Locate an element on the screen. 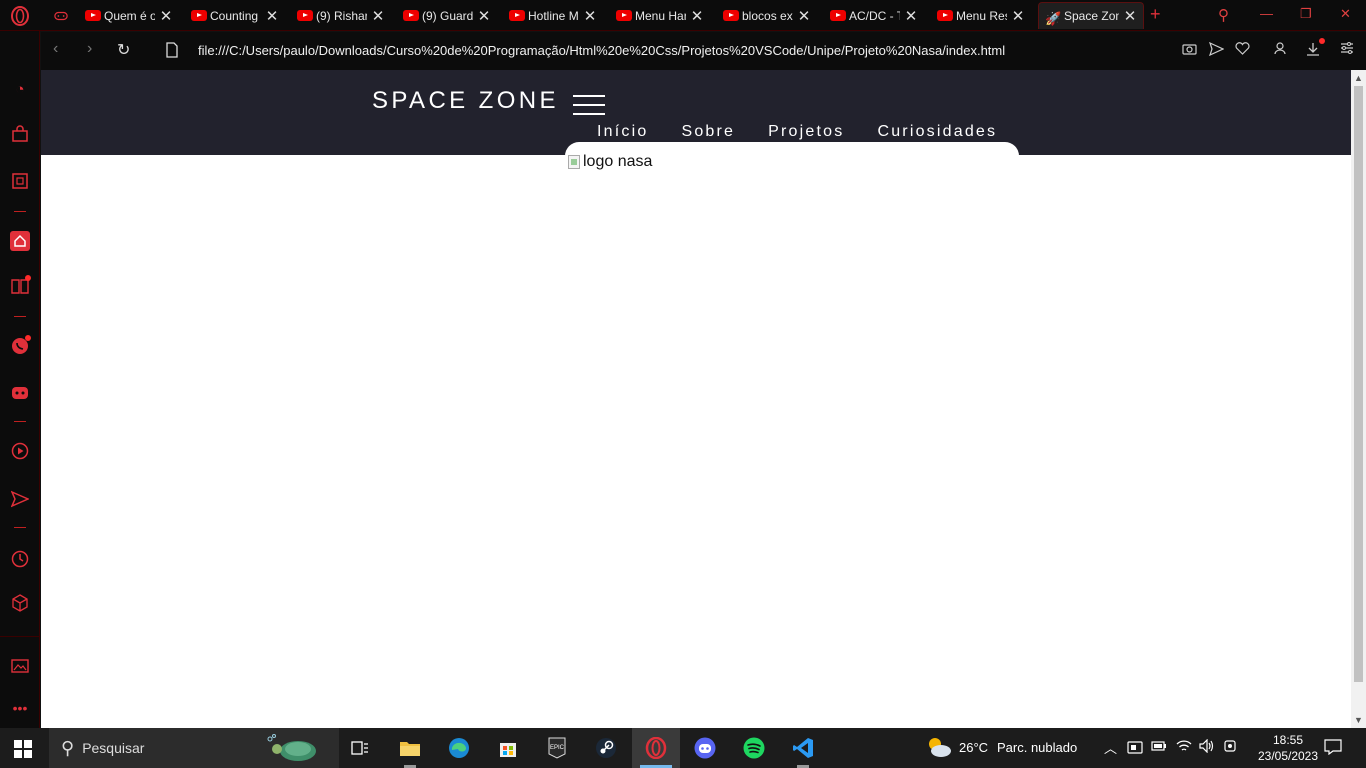 Image resolution: width=1366 pixels, height=768 pixels. hamburger-menu-icon is located at coordinates (589, 105).